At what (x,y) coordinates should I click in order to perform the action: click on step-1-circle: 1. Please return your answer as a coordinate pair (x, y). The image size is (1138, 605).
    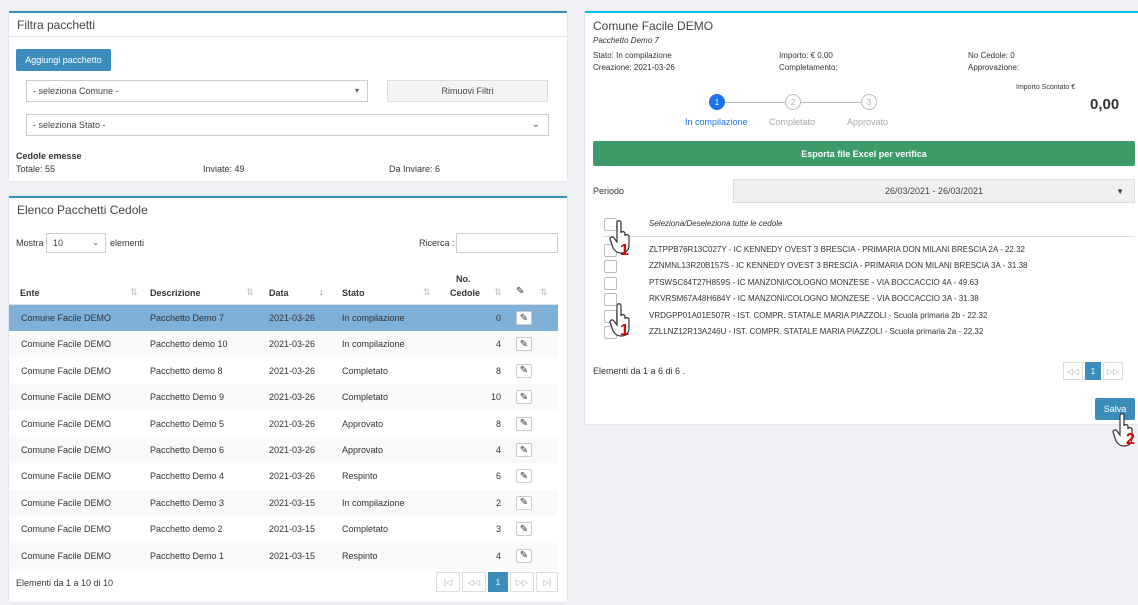
    Looking at the image, I should click on (717, 102).